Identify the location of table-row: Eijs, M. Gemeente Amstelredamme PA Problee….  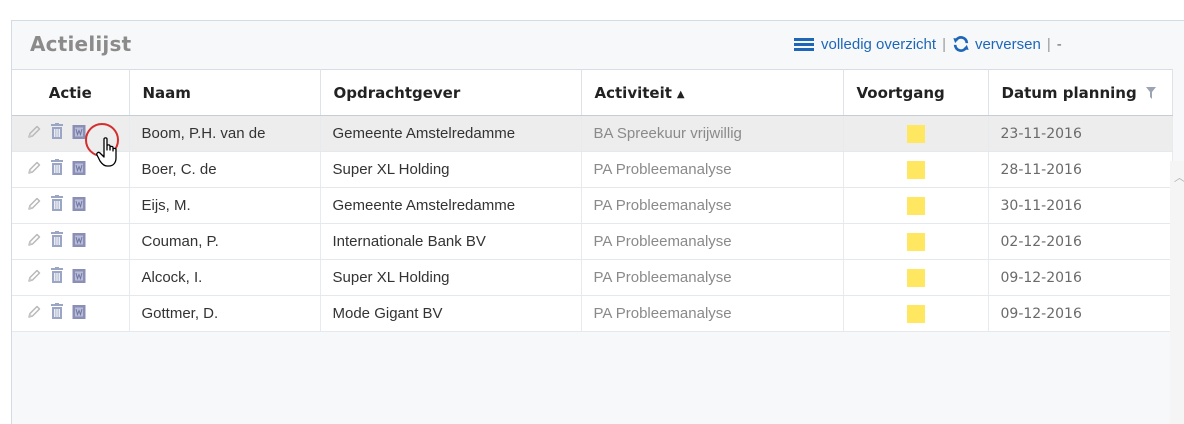
(592, 205).